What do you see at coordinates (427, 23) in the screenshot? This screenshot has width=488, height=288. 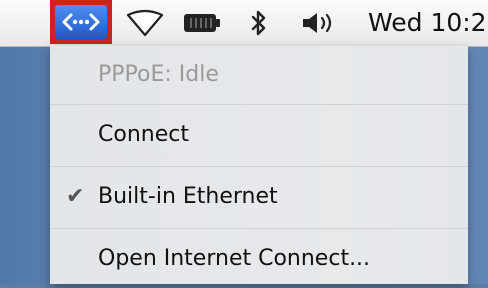 I see `menubar-clock: Wed 10:2` at bounding box center [427, 23].